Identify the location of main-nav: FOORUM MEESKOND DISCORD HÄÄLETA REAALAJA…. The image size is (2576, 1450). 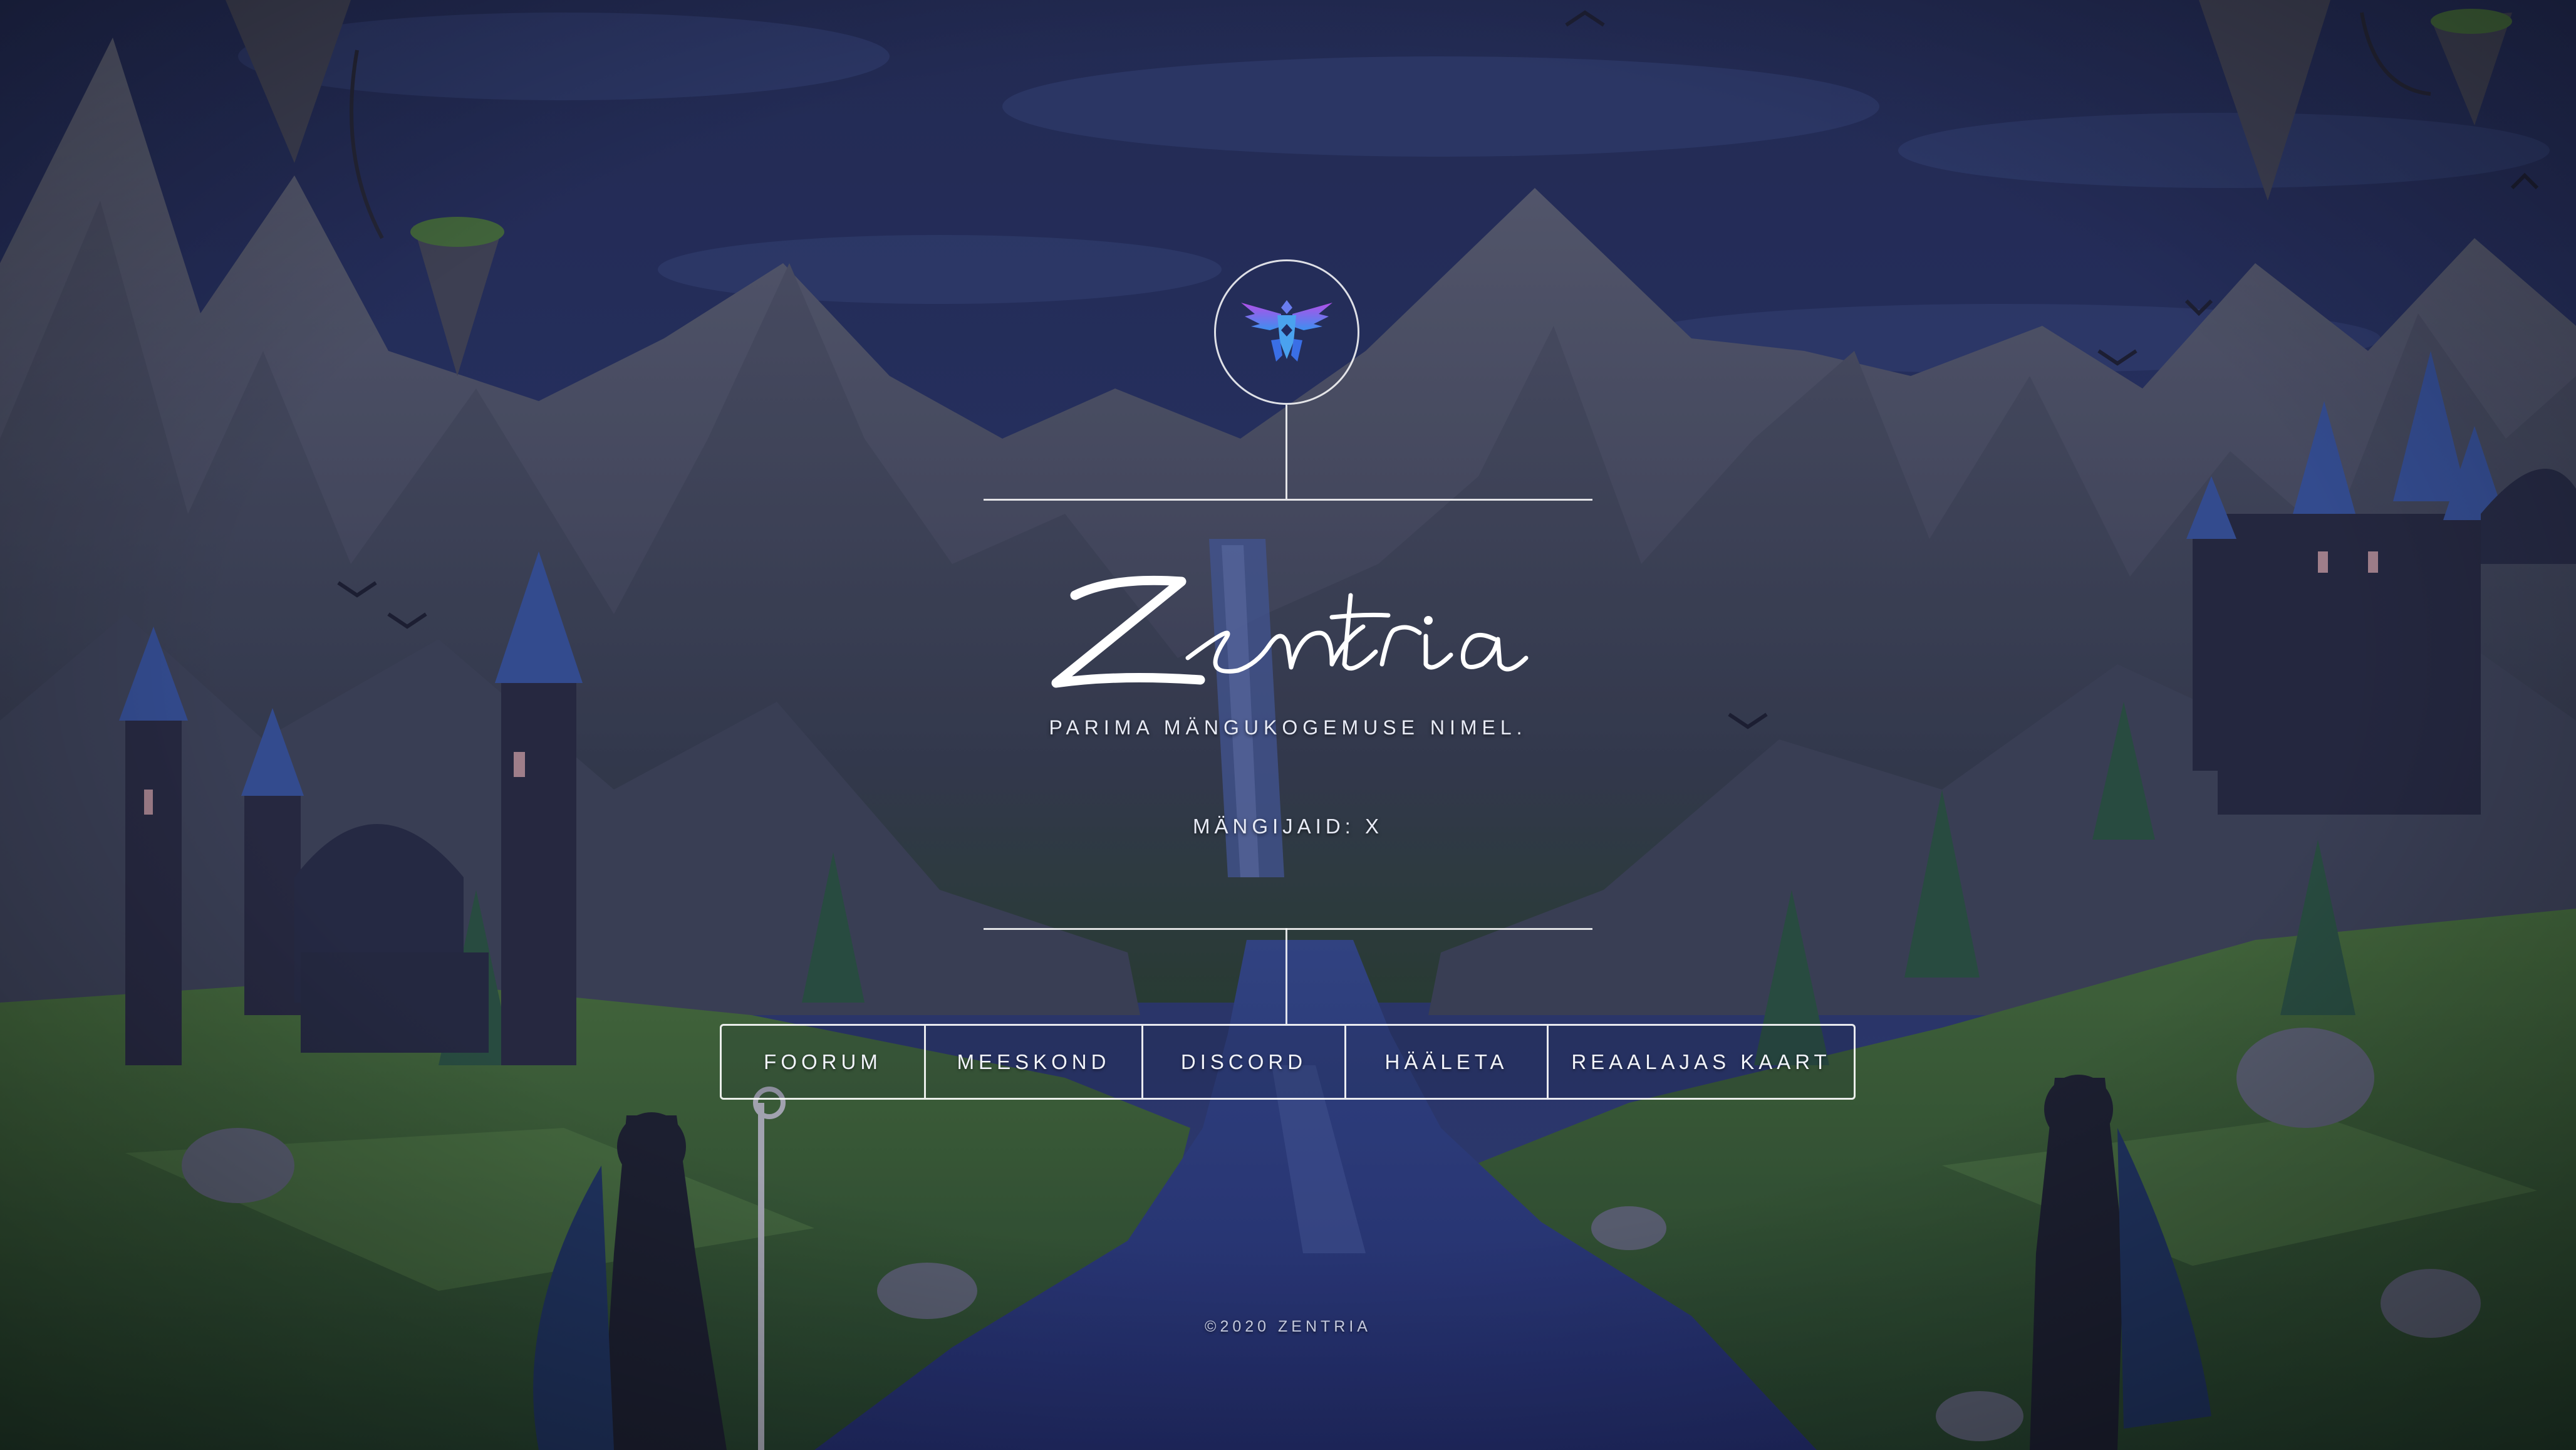
(1288, 1062).